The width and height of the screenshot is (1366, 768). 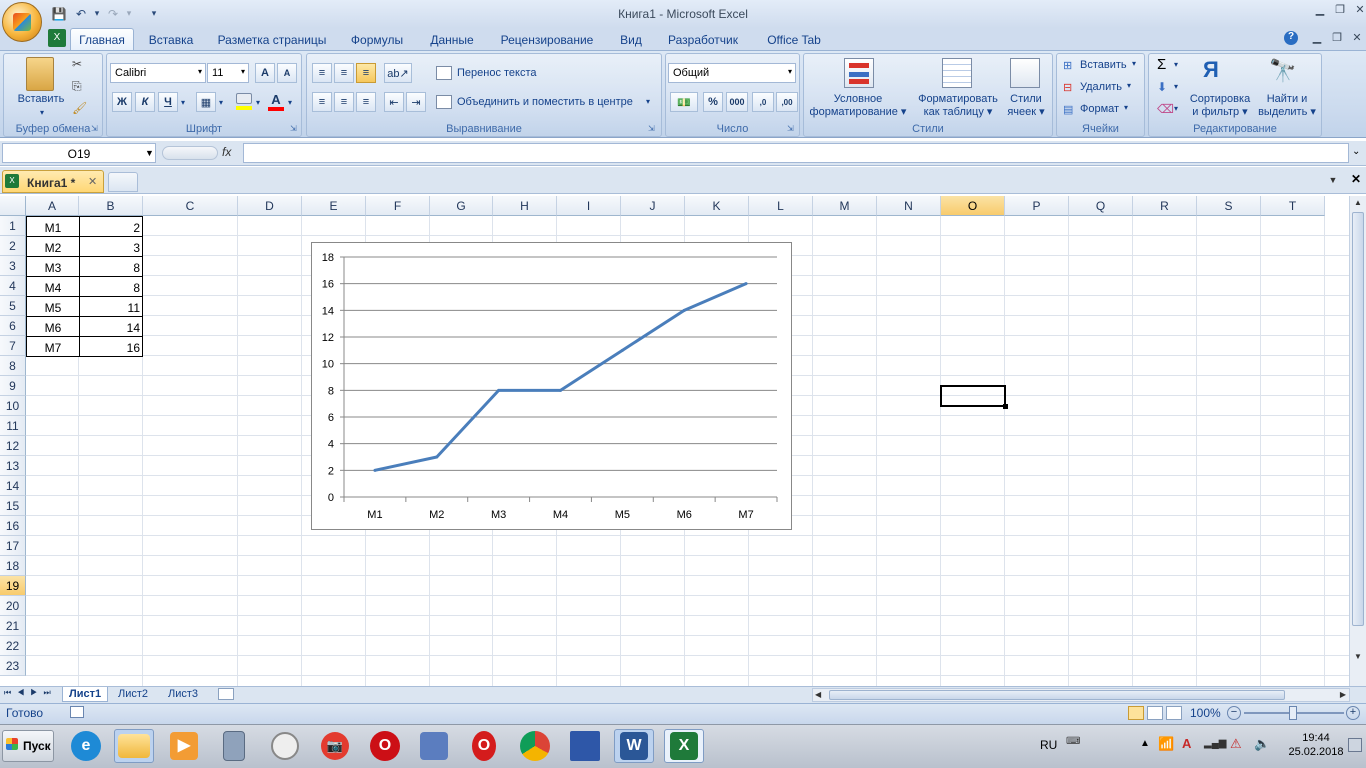 I want to click on tab-view: Вид, so click(x=631, y=40).